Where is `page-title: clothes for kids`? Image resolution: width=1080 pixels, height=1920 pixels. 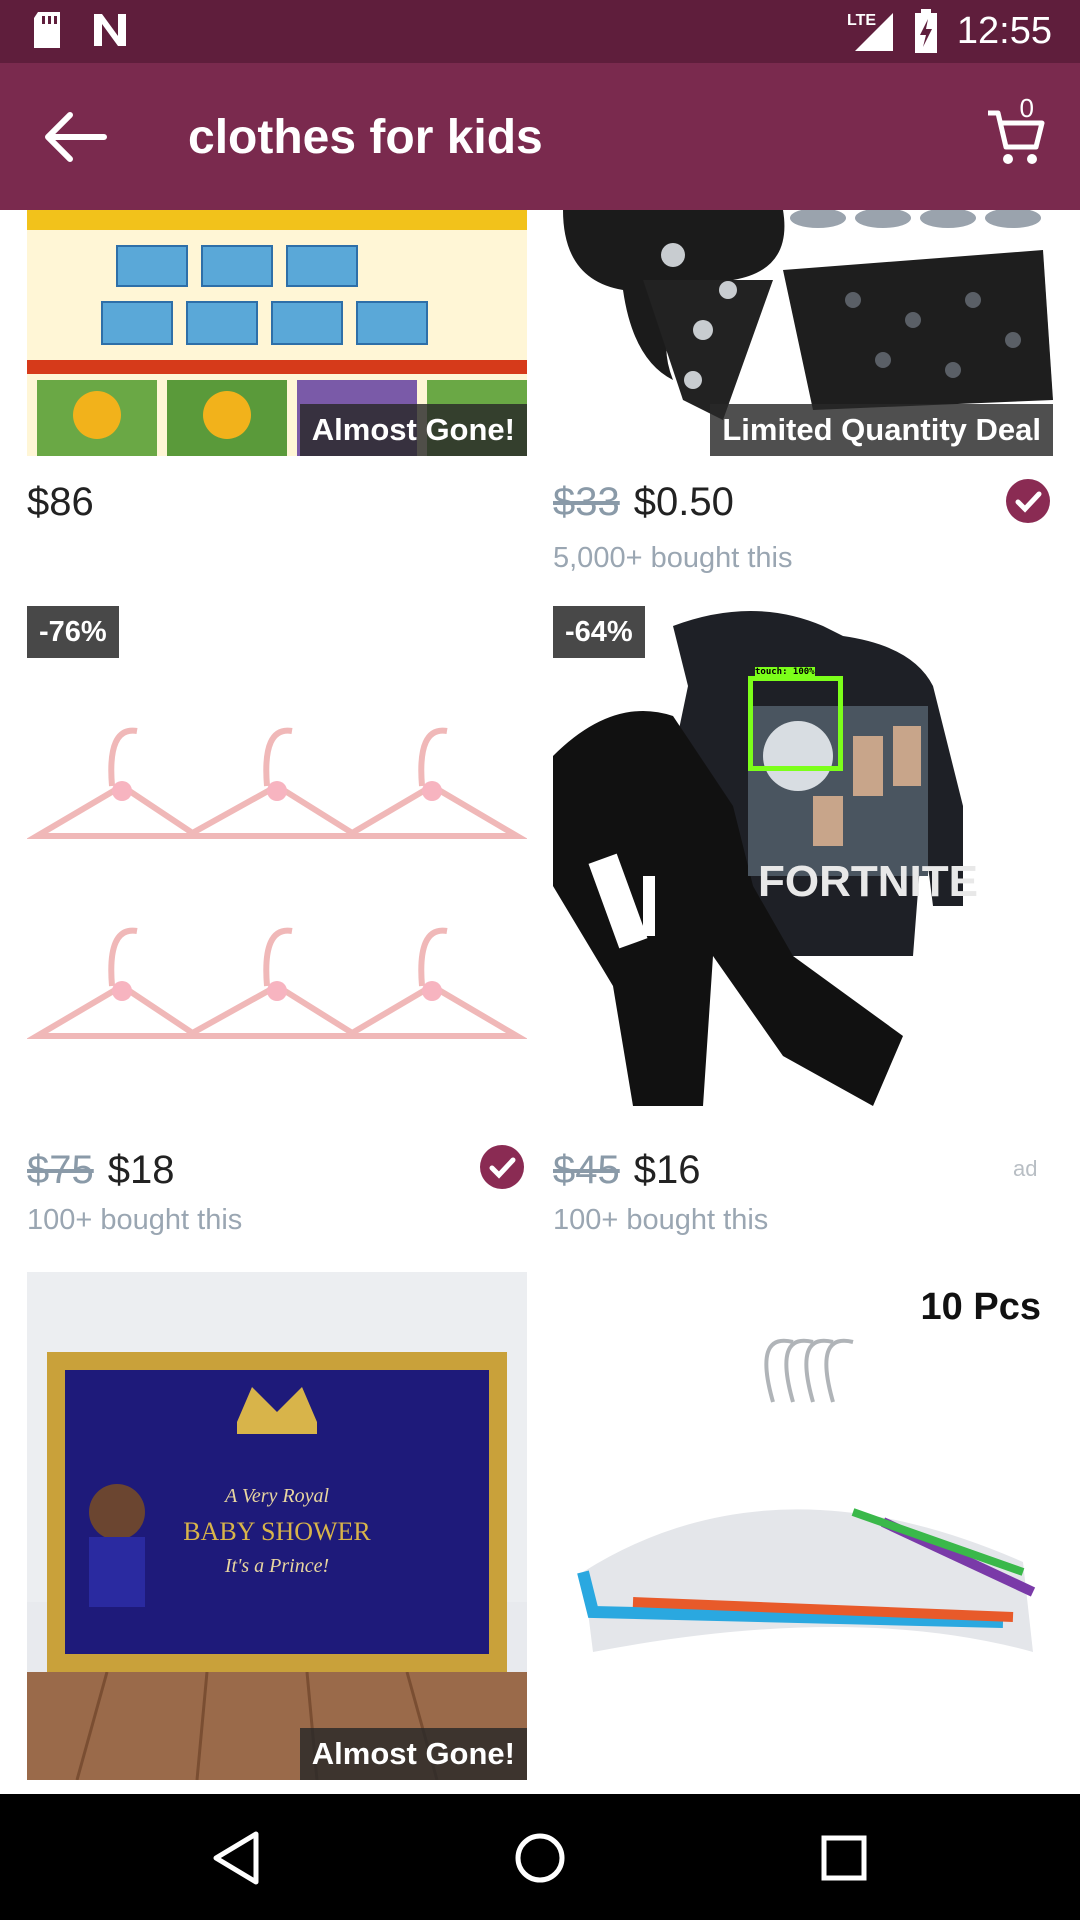 page-title: clothes for kids is located at coordinates (365, 137).